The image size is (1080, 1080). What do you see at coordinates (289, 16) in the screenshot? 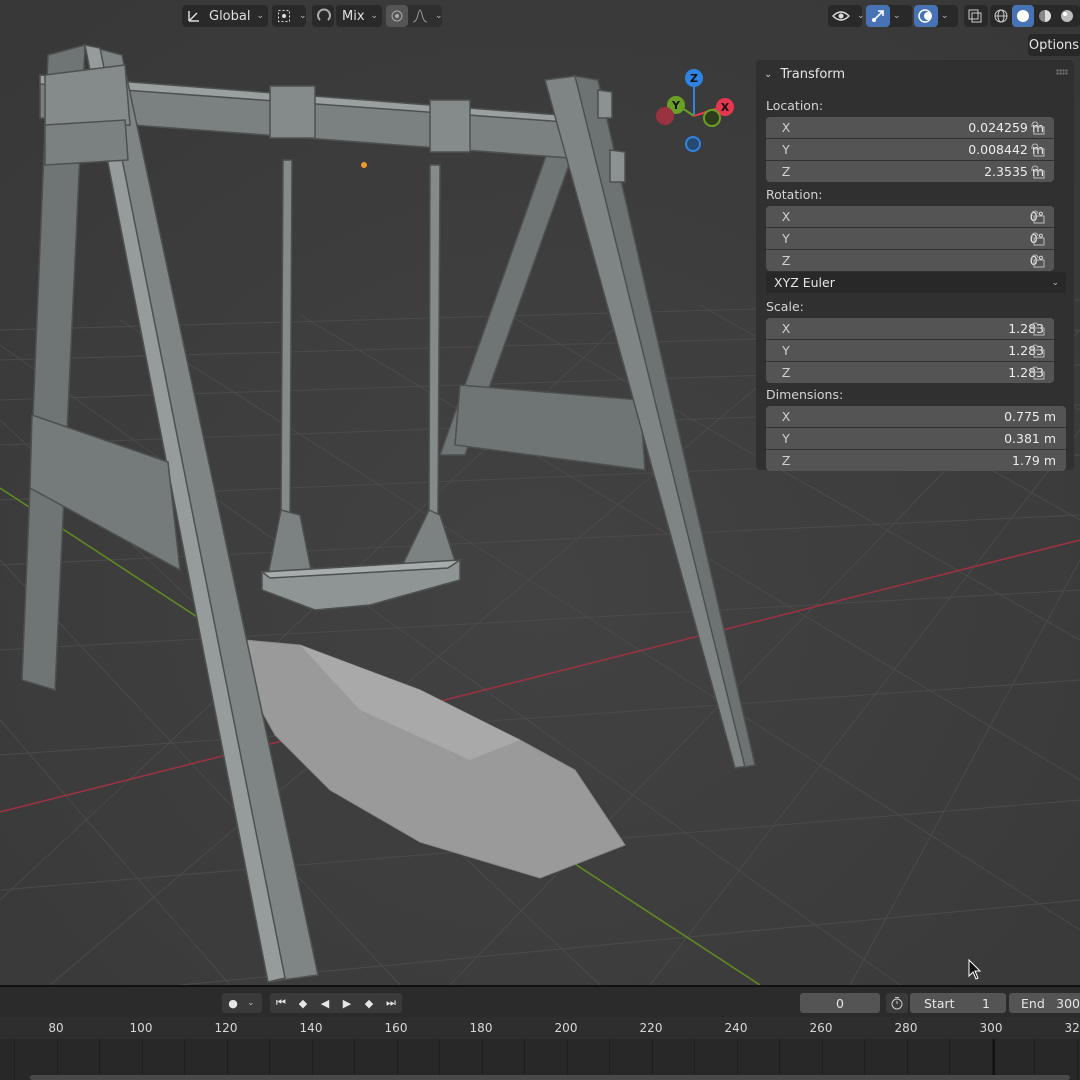
I see `pivot-point-dropdown: ⌄` at bounding box center [289, 16].